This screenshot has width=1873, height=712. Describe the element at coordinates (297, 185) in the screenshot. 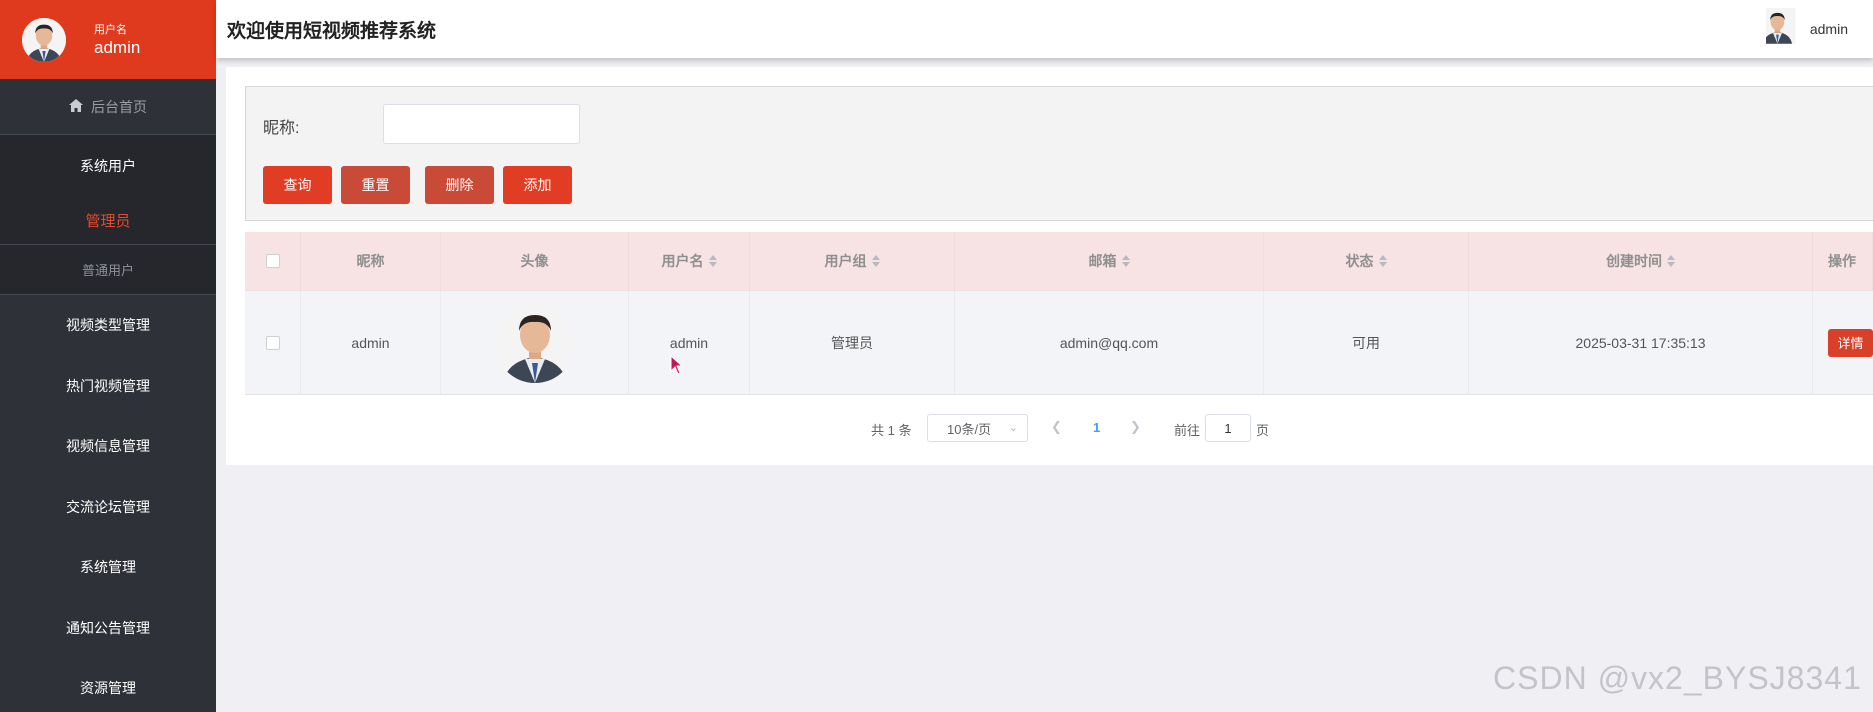

I see `query-button: 查询` at that location.